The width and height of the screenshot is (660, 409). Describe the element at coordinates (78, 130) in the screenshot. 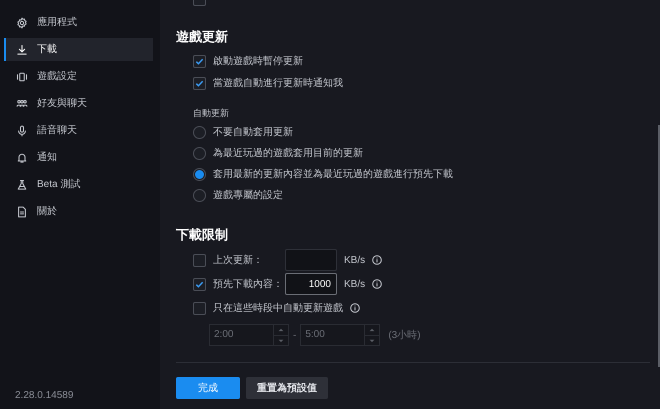

I see `sidebar-item: 語音聊天` at that location.